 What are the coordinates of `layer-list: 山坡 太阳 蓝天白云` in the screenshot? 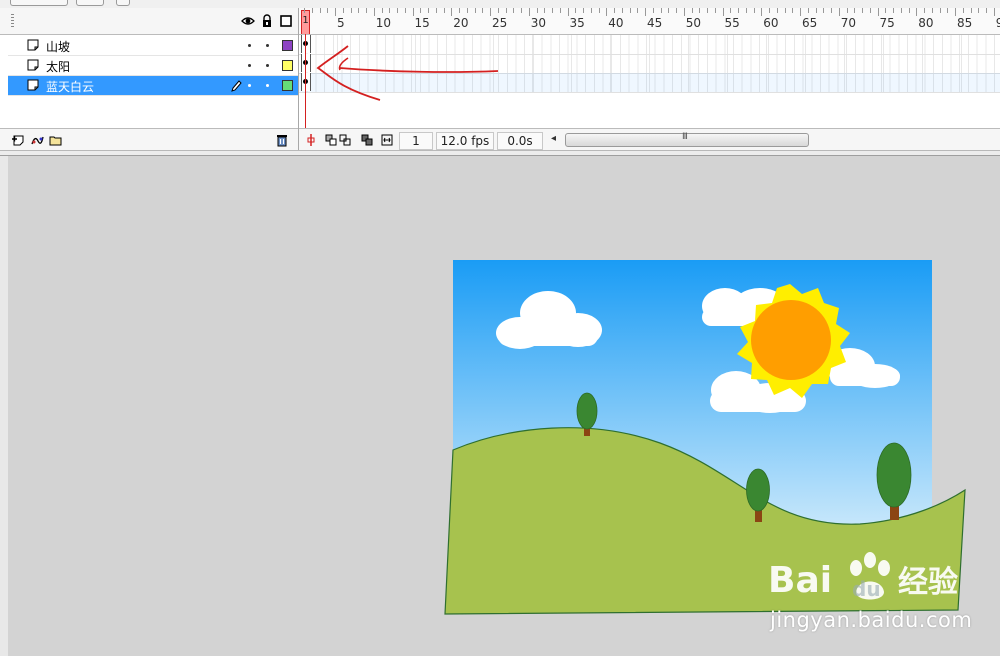 It's located at (149, 79).